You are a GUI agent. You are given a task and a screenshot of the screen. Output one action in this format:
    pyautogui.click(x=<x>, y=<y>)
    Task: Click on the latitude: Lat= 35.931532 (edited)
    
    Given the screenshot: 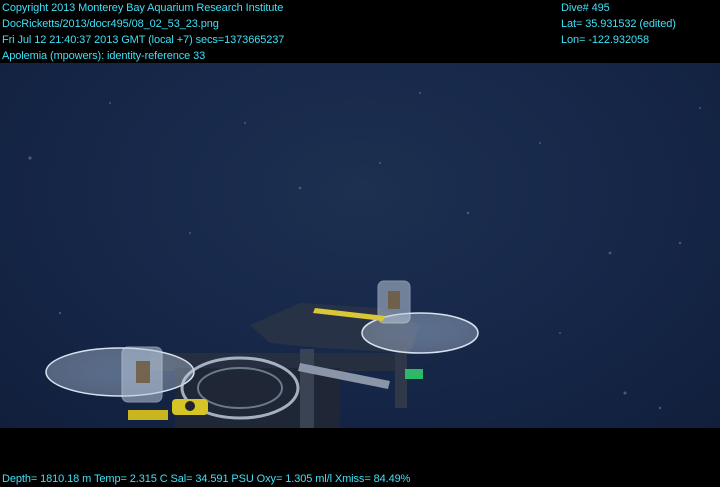 What is the action you would take?
    pyautogui.click(x=618, y=24)
    